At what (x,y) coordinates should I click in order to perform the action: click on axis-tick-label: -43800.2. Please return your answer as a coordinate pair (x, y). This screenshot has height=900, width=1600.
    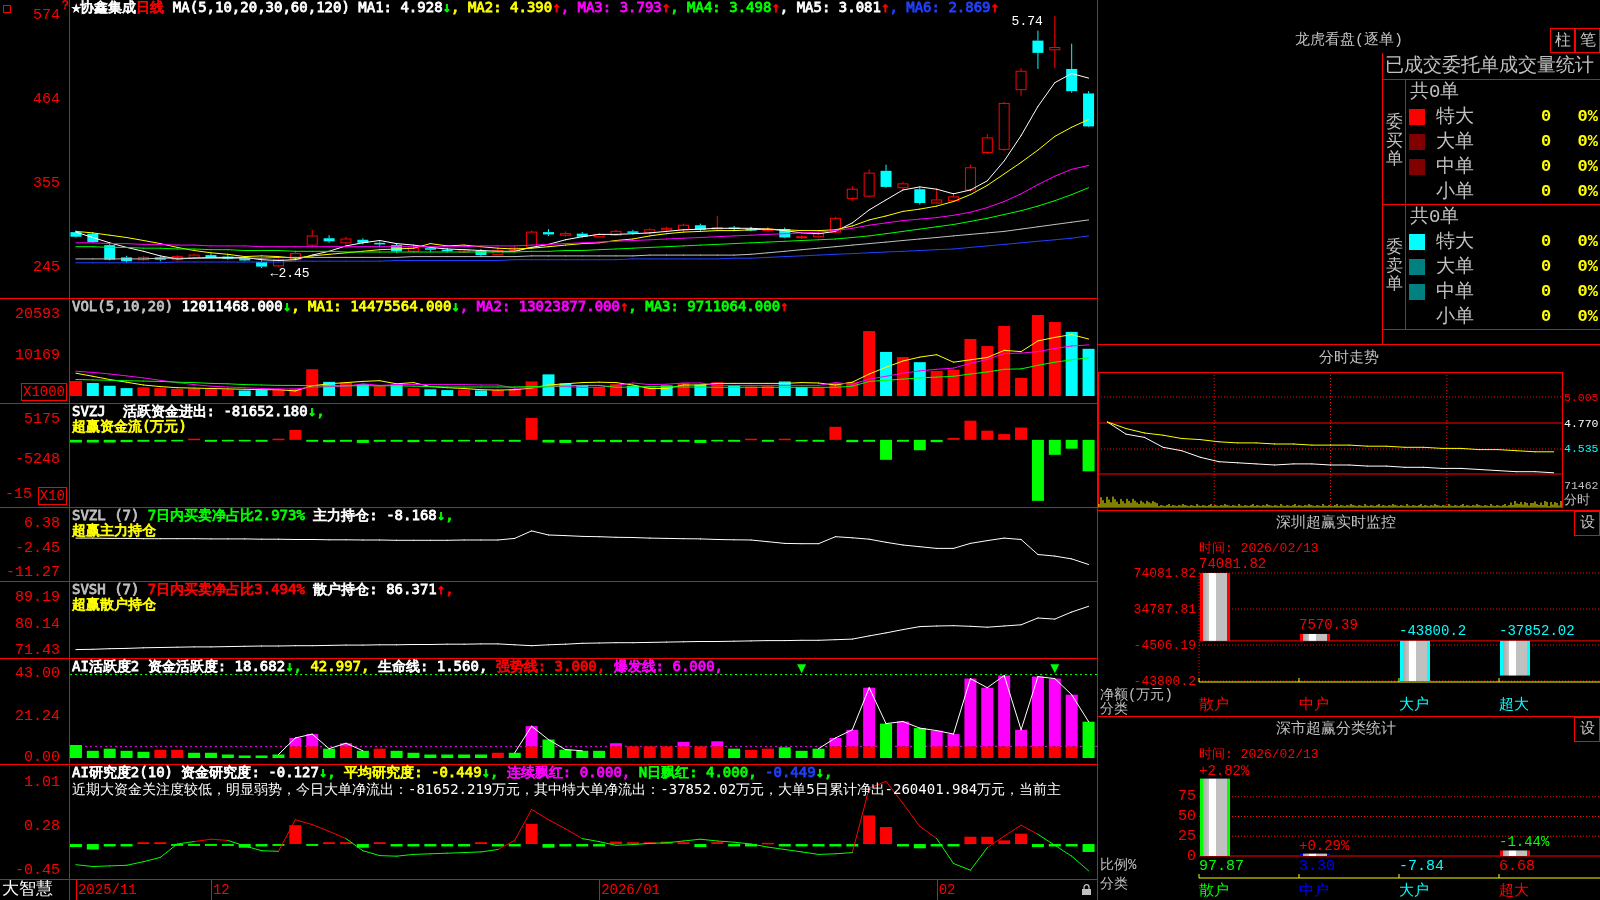
    Looking at the image, I should click on (1164, 681).